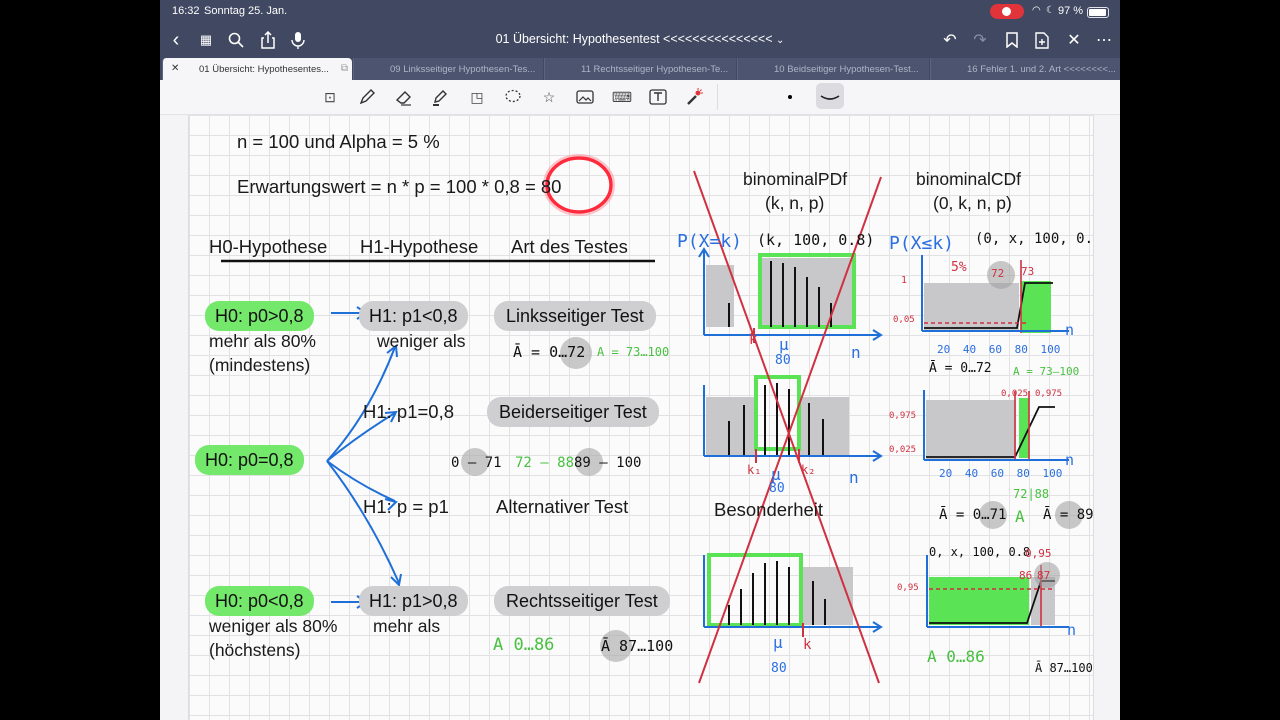 The width and height of the screenshot is (1280, 720). I want to click on image-icon, so click(585, 97).